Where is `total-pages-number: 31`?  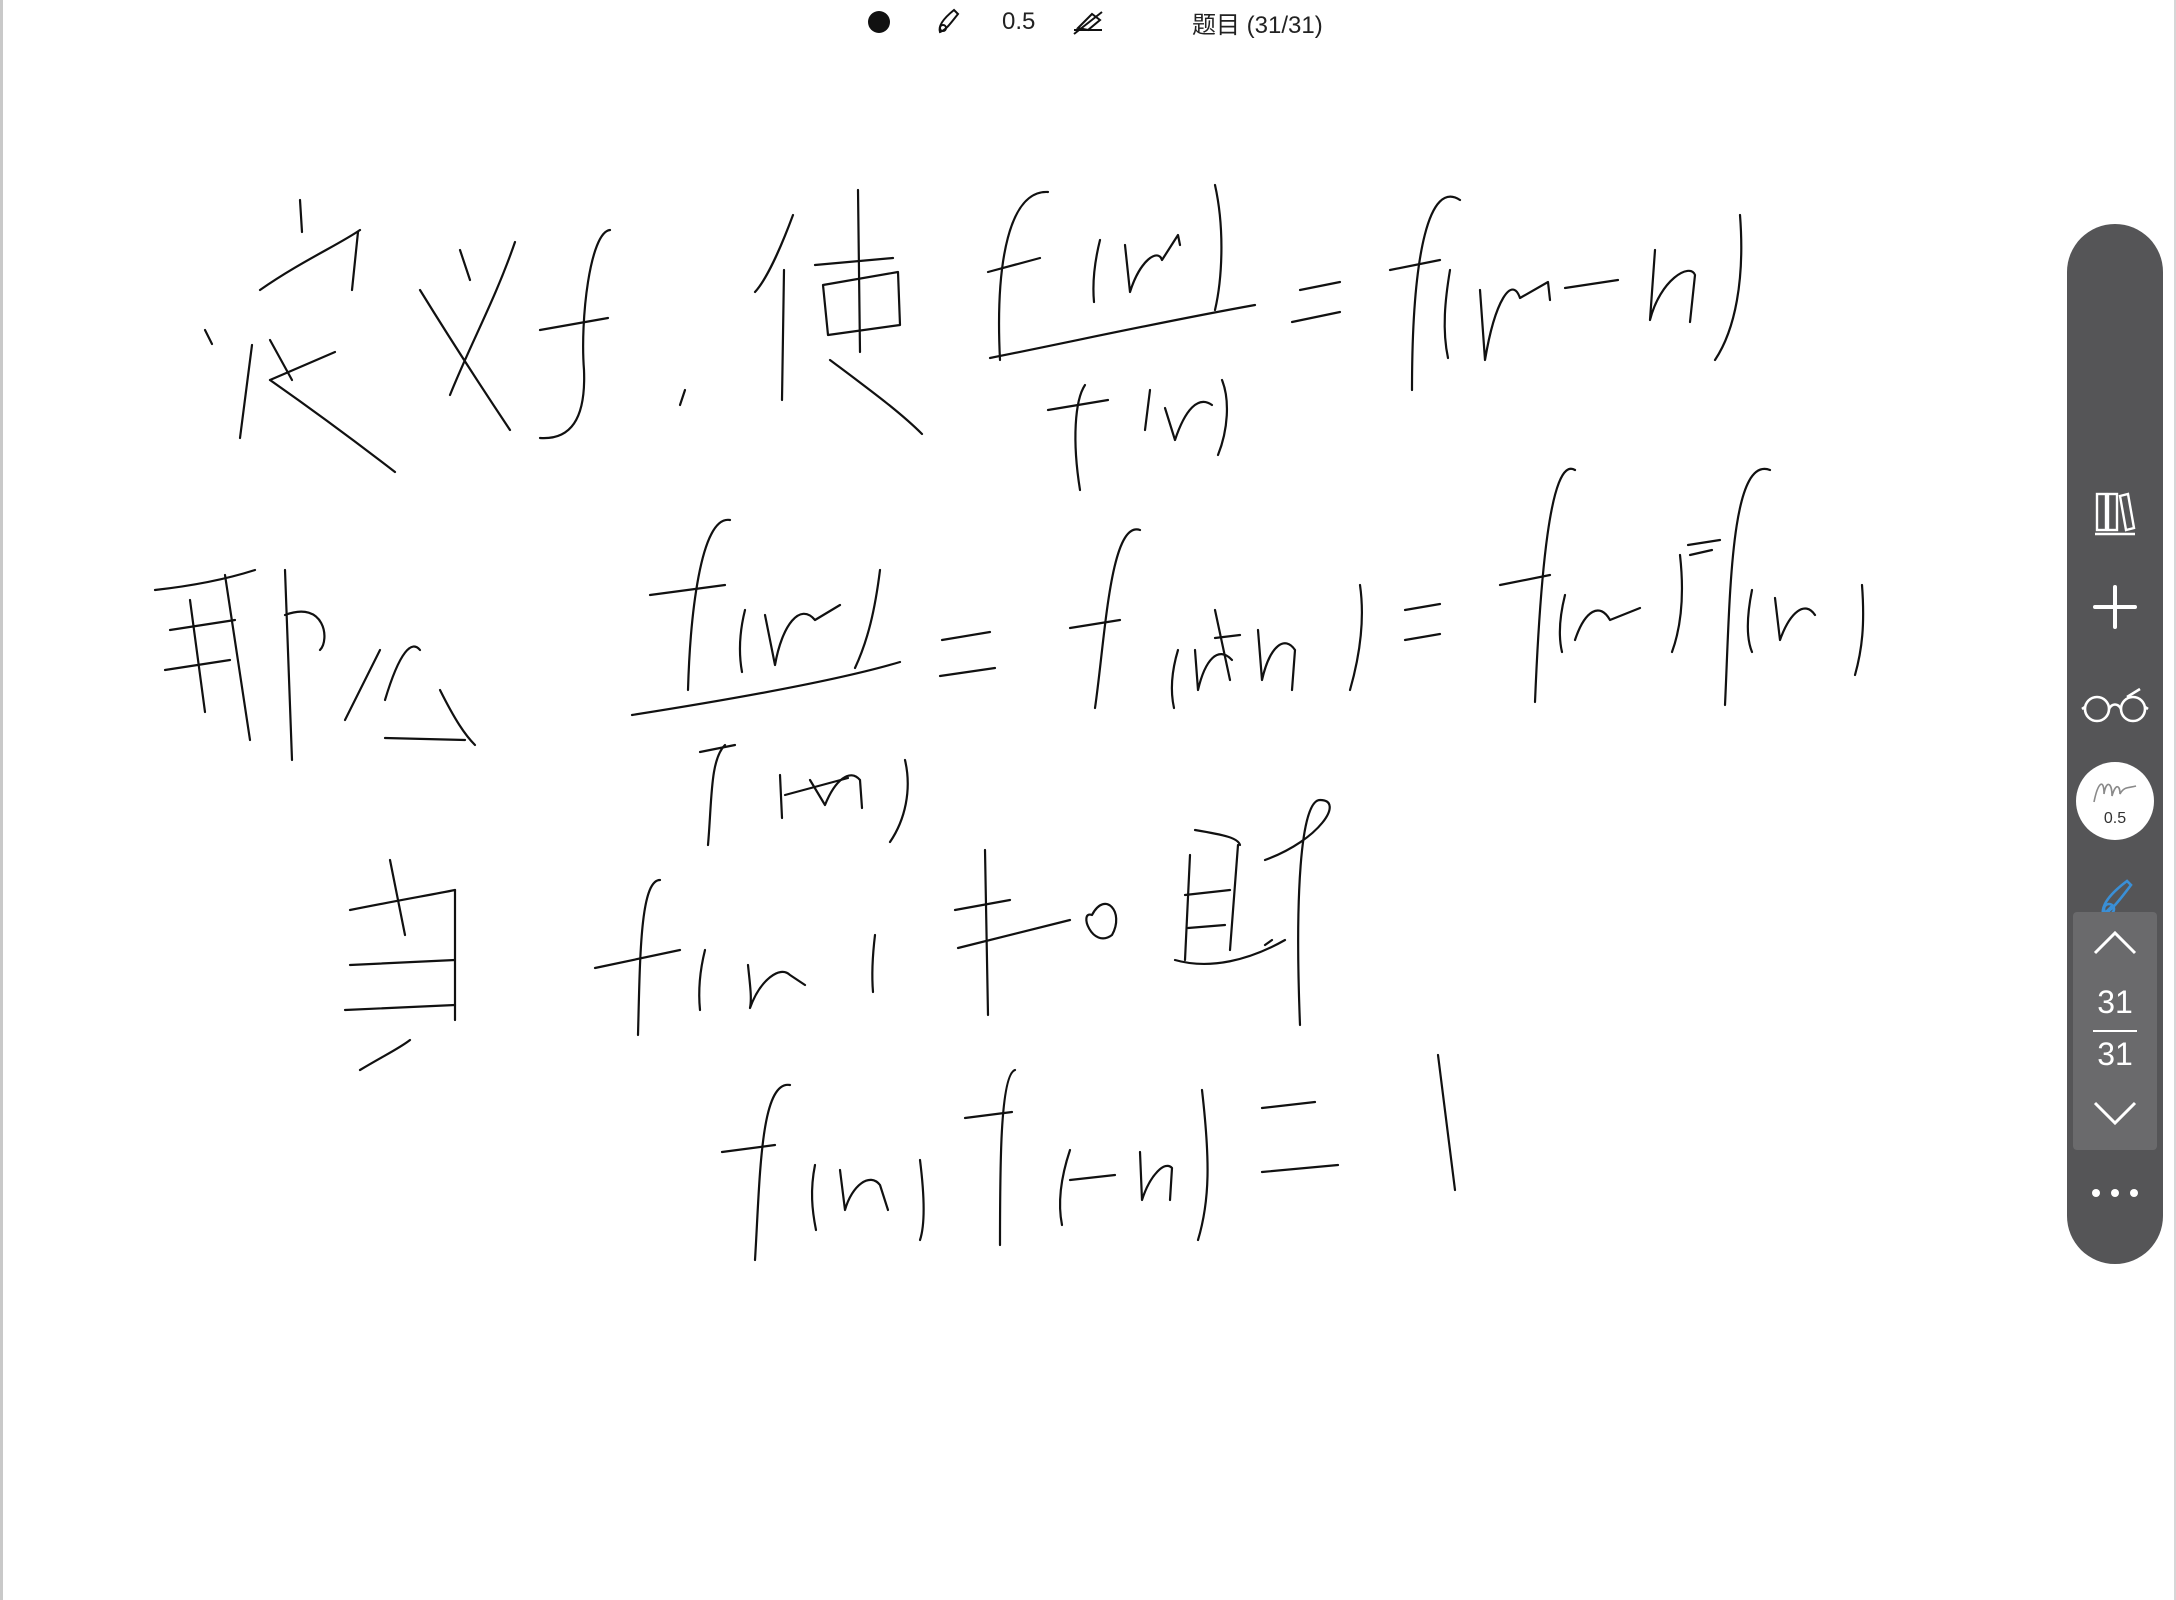 total-pages-number: 31 is located at coordinates (2115, 1054).